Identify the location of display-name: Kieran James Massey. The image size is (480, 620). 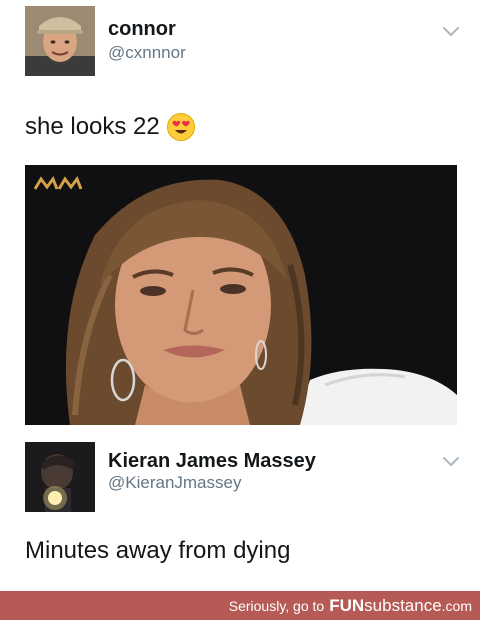
(212, 461).